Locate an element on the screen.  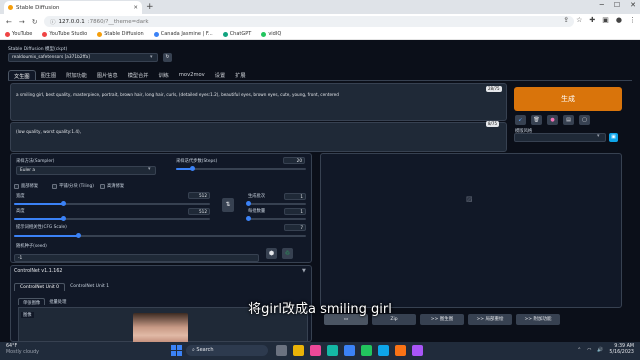
browser-tab: Stable Diffusion ✕ is located at coordinates (73, 7).